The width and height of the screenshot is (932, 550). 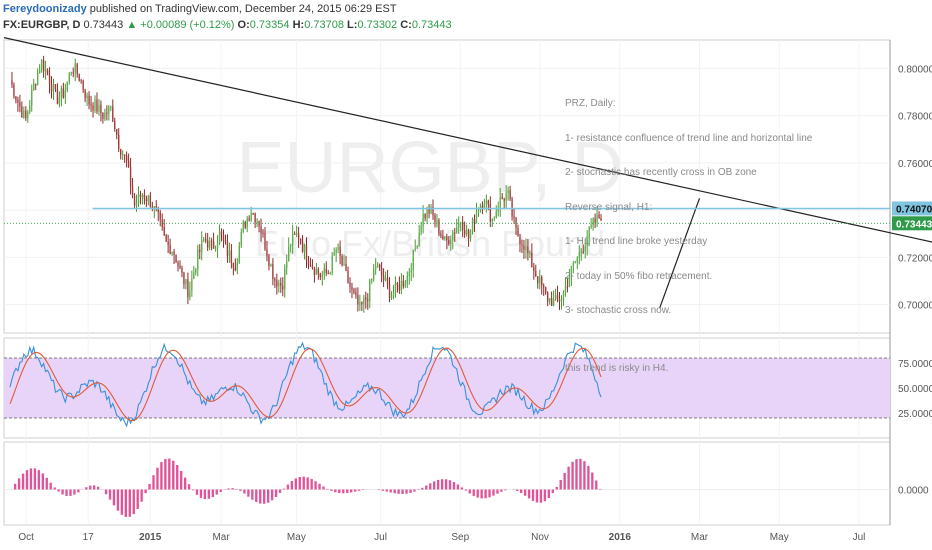 What do you see at coordinates (41, 25) in the screenshot?
I see `symbol-label: FX:EURGBP, D` at bounding box center [41, 25].